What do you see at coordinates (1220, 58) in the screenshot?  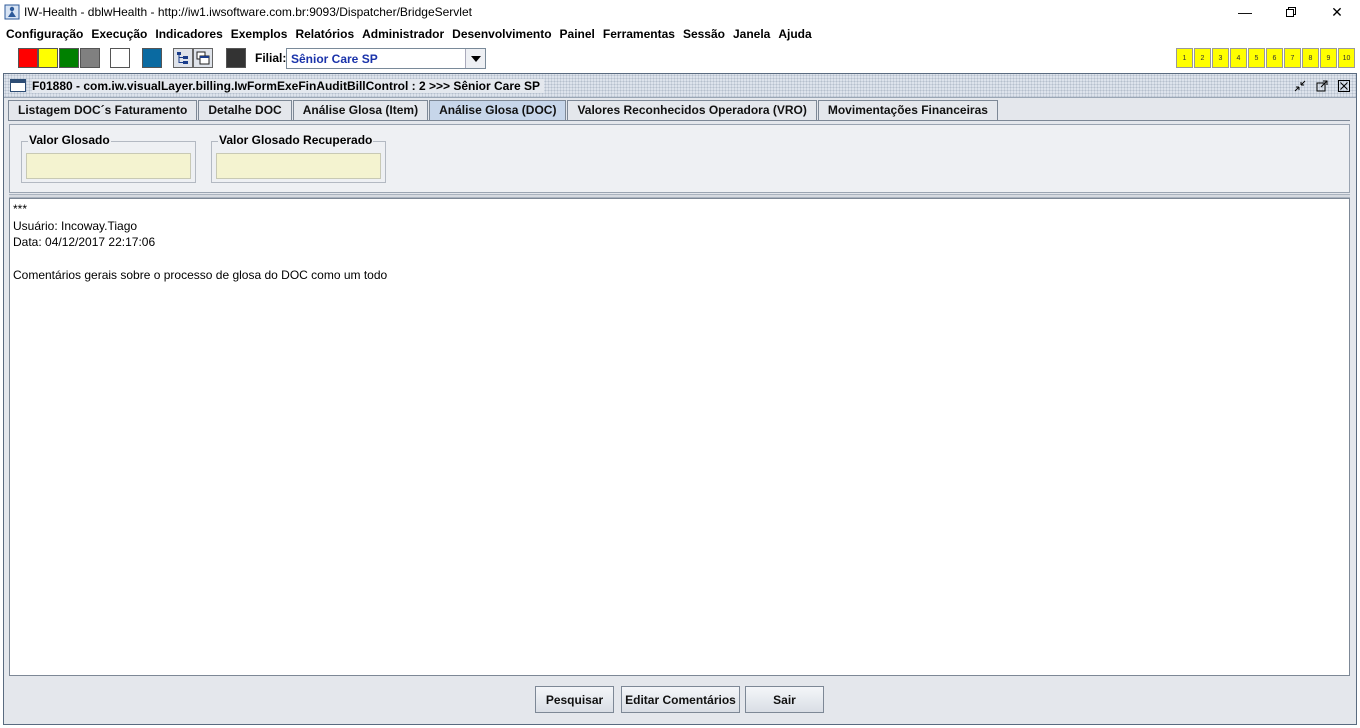 I see `numbered-button-3: 3` at bounding box center [1220, 58].